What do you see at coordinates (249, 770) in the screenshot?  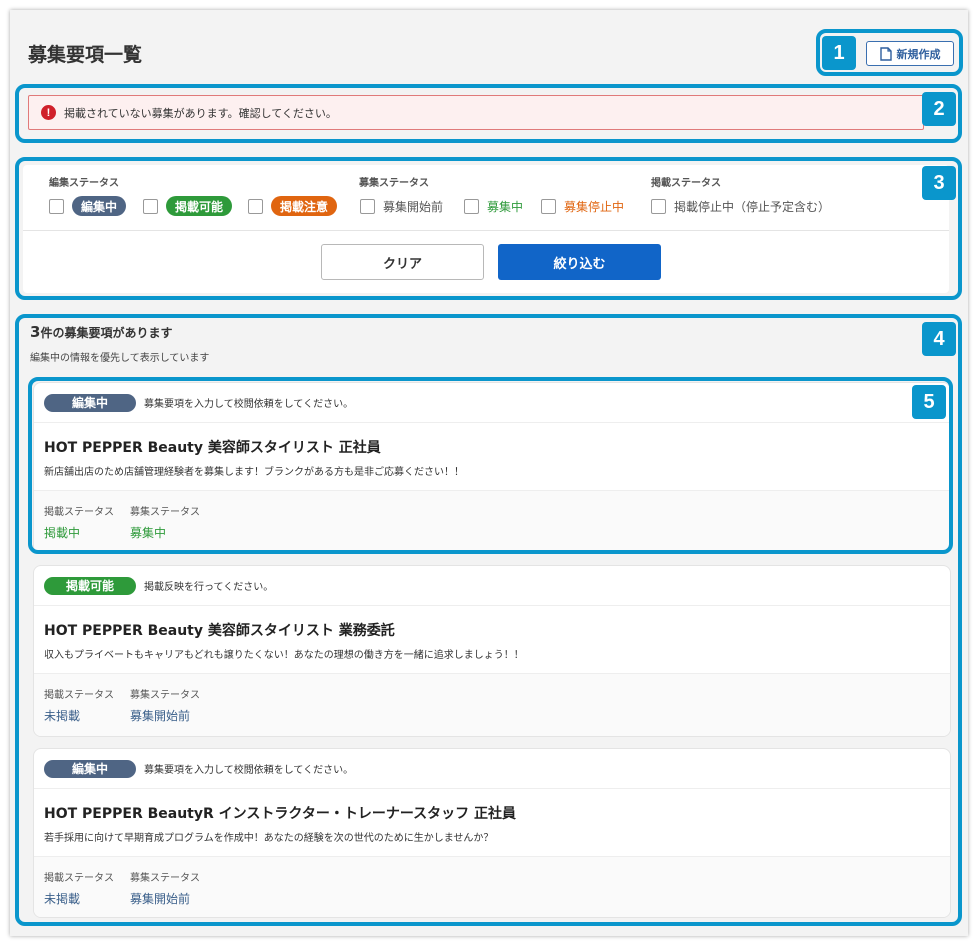 I see `card-message: 募集要項を入力して校閲依頼をしてください。` at bounding box center [249, 770].